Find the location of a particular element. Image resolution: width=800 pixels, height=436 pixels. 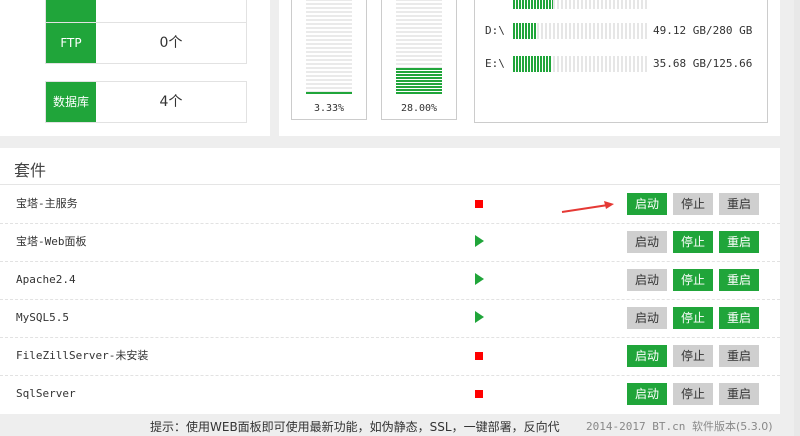

memory-gauge: 28.00% is located at coordinates (419, 60).